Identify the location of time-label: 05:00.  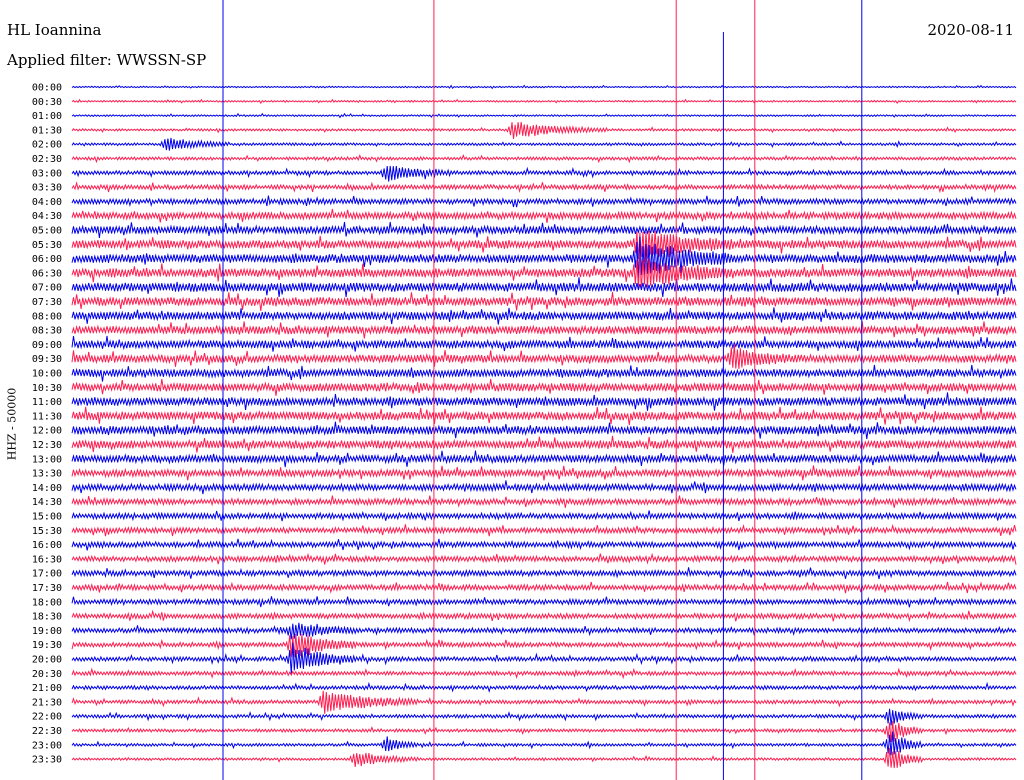
(47, 231).